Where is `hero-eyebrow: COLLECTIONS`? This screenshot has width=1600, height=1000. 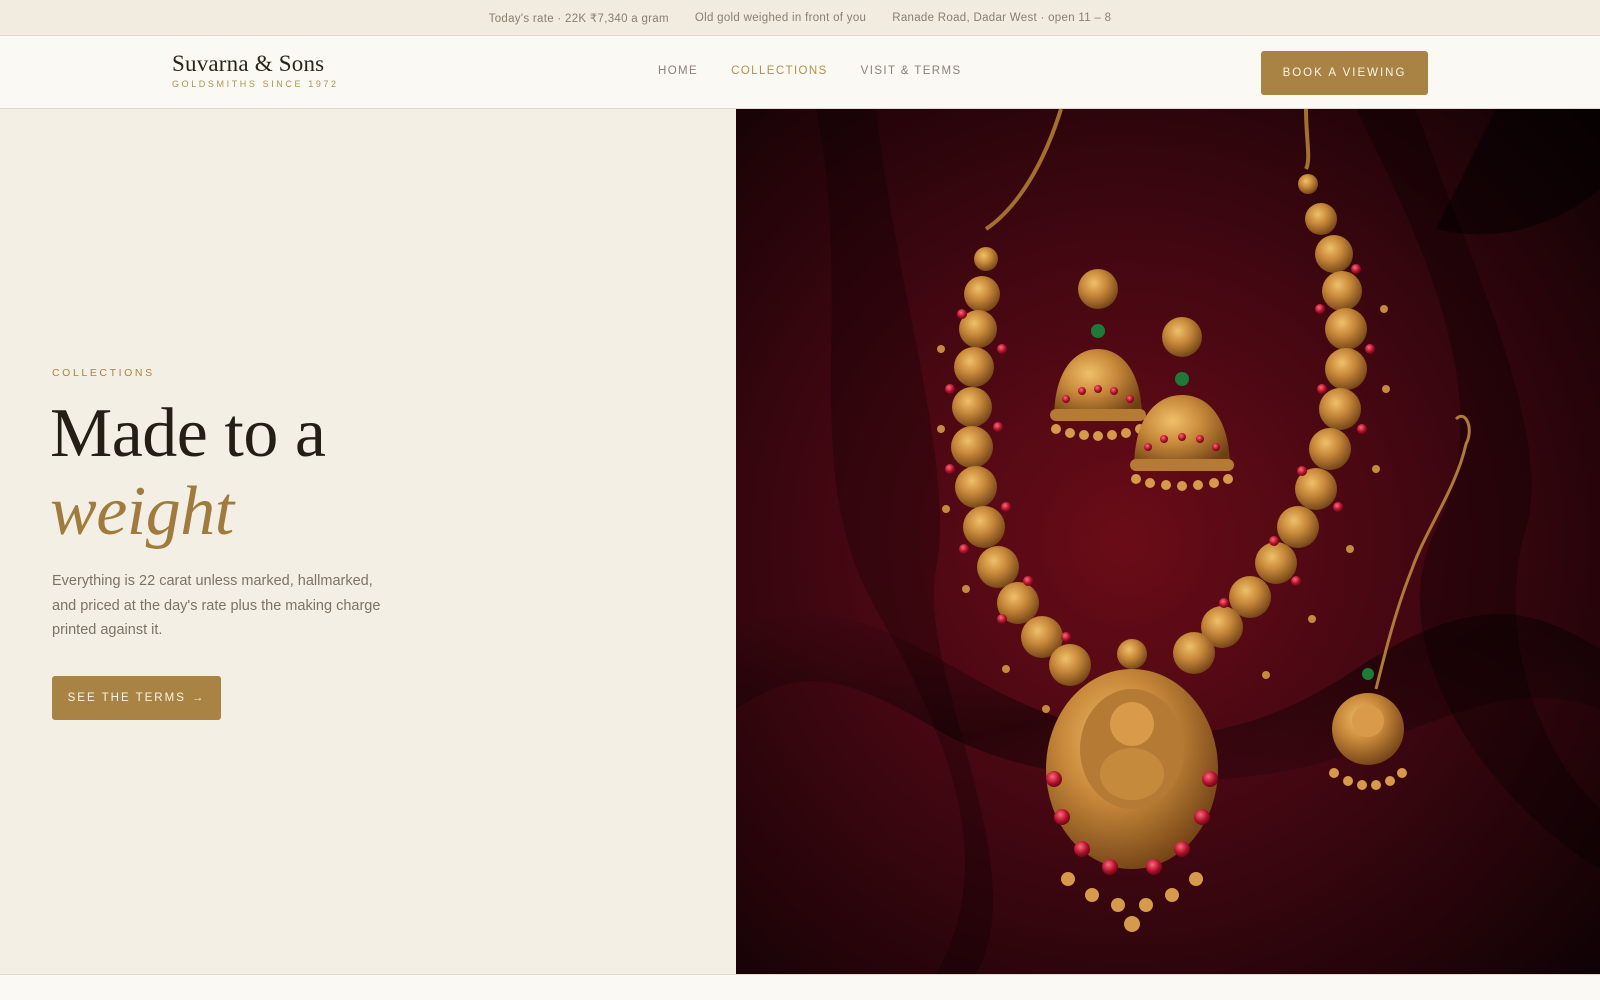 hero-eyebrow: COLLECTIONS is located at coordinates (103, 373).